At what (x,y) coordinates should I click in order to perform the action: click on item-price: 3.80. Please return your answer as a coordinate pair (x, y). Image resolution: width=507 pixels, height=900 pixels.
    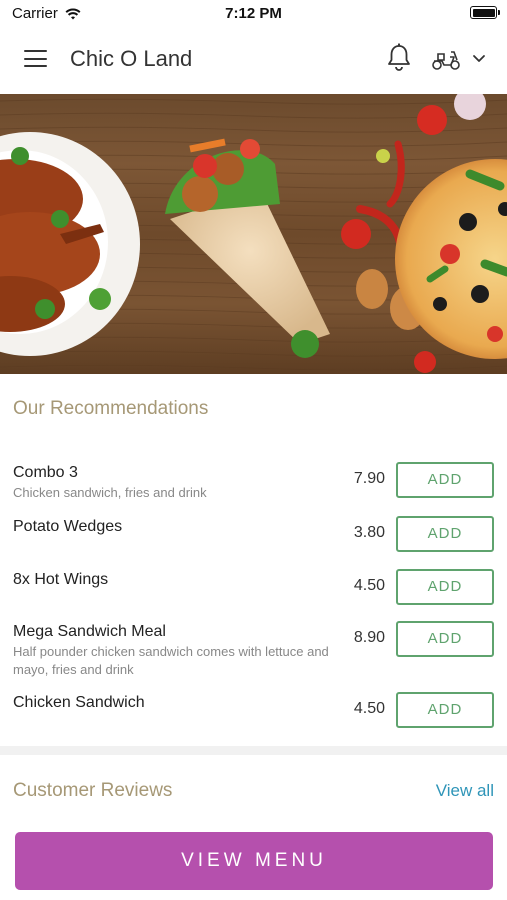
    Looking at the image, I should click on (369, 532).